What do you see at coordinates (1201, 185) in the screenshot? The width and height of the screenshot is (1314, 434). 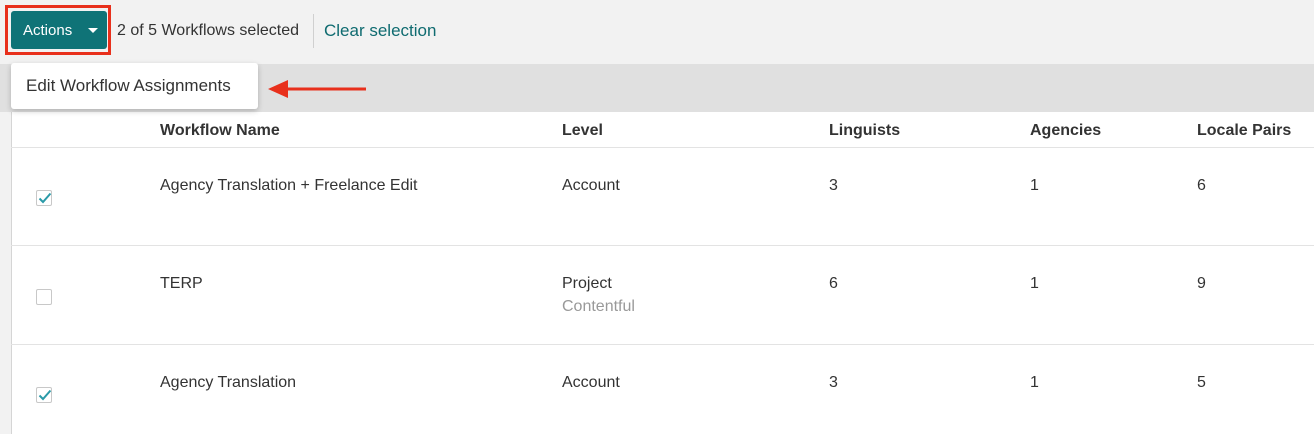 I see `locale-pairs-count: 6` at bounding box center [1201, 185].